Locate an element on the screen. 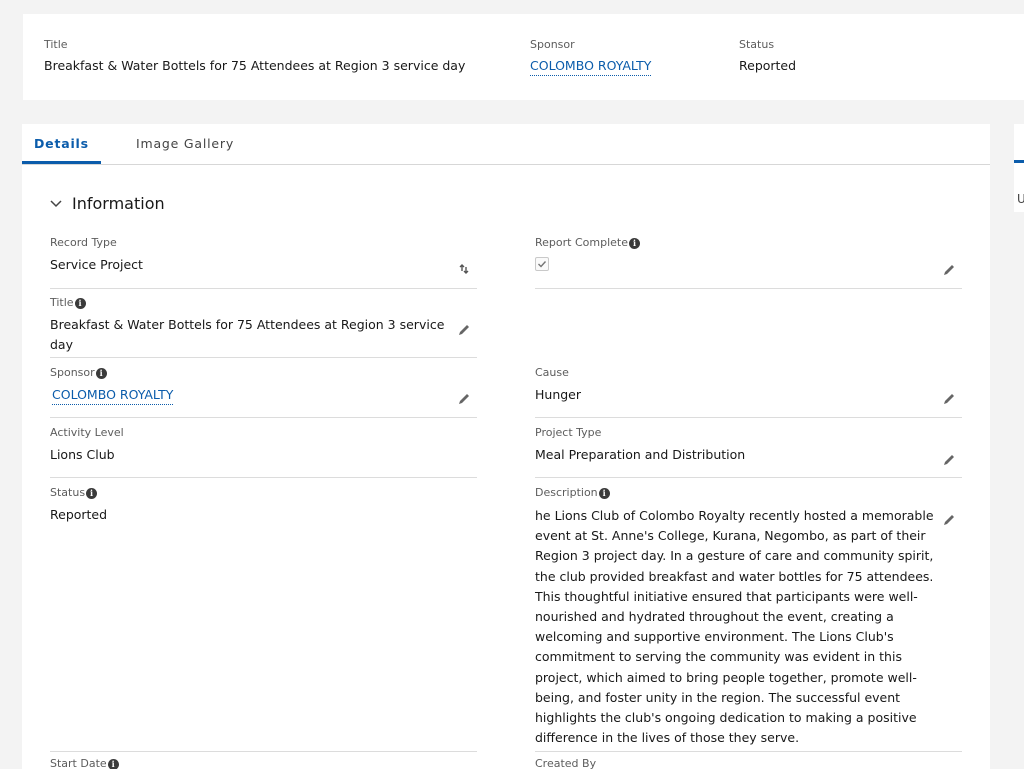 The height and width of the screenshot is (769, 1024). field-cause: Cause Hunger is located at coordinates (748, 385).